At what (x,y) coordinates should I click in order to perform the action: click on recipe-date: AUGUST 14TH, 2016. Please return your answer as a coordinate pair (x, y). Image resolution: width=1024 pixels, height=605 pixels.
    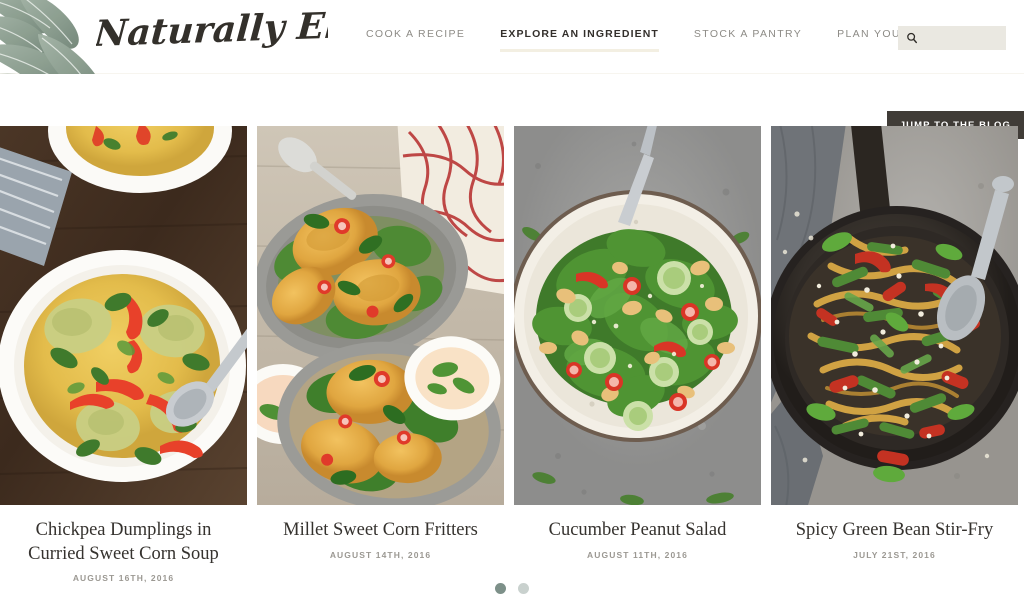
    Looking at the image, I should click on (380, 554).